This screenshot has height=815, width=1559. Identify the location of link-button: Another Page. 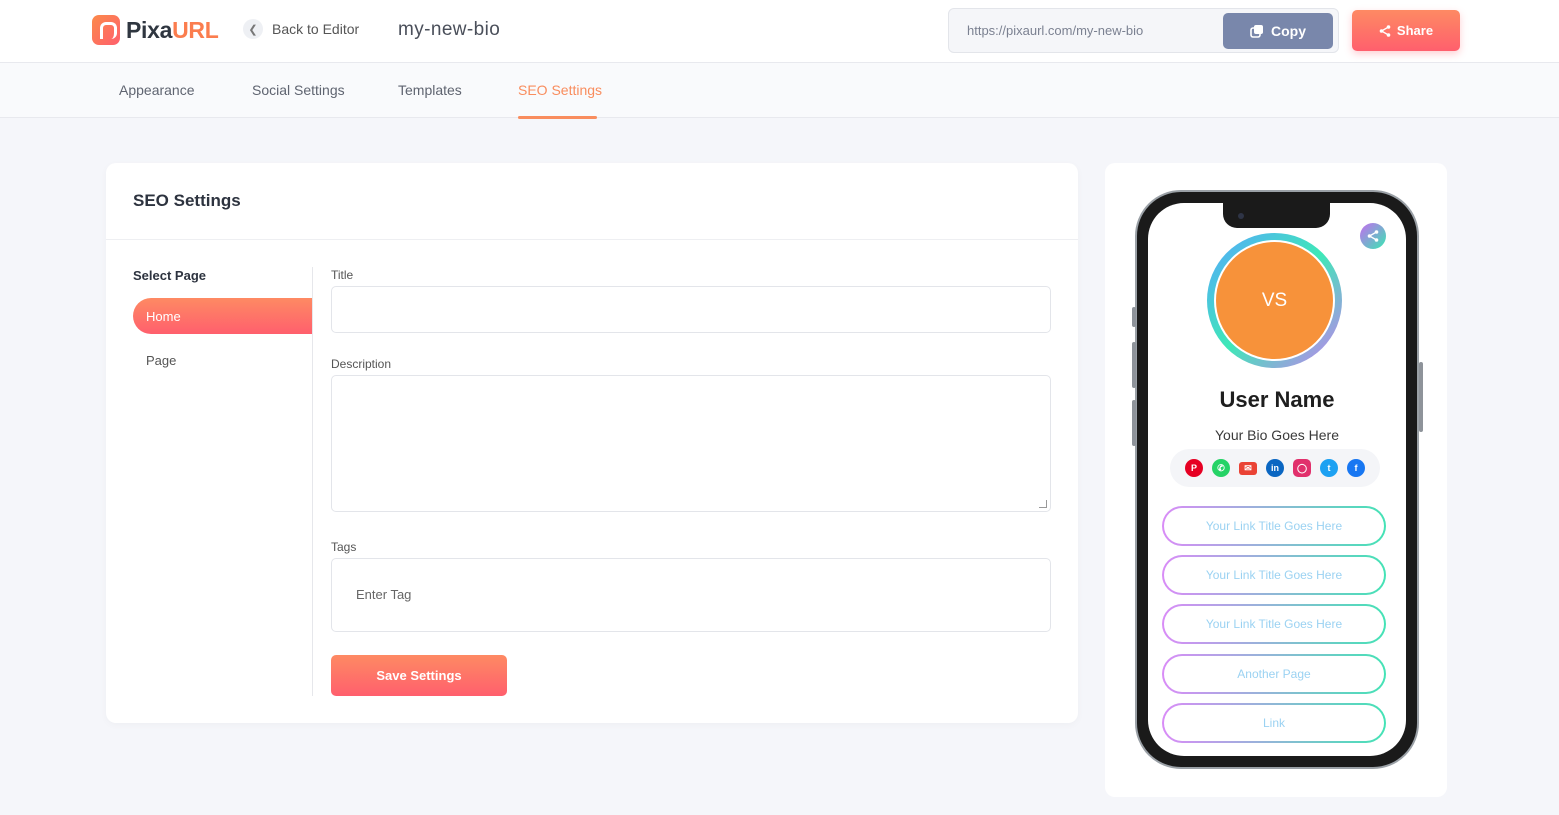
(1274, 674).